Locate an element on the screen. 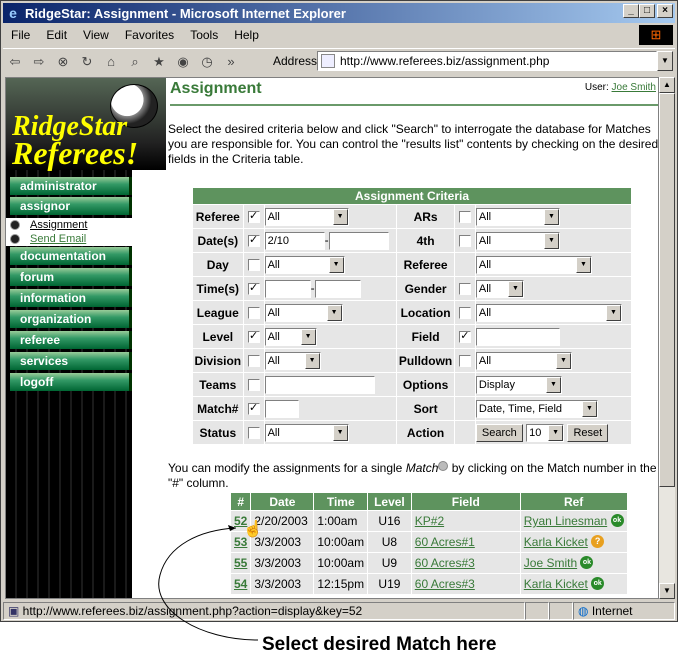  crit-label: Status is located at coordinates (218, 432).